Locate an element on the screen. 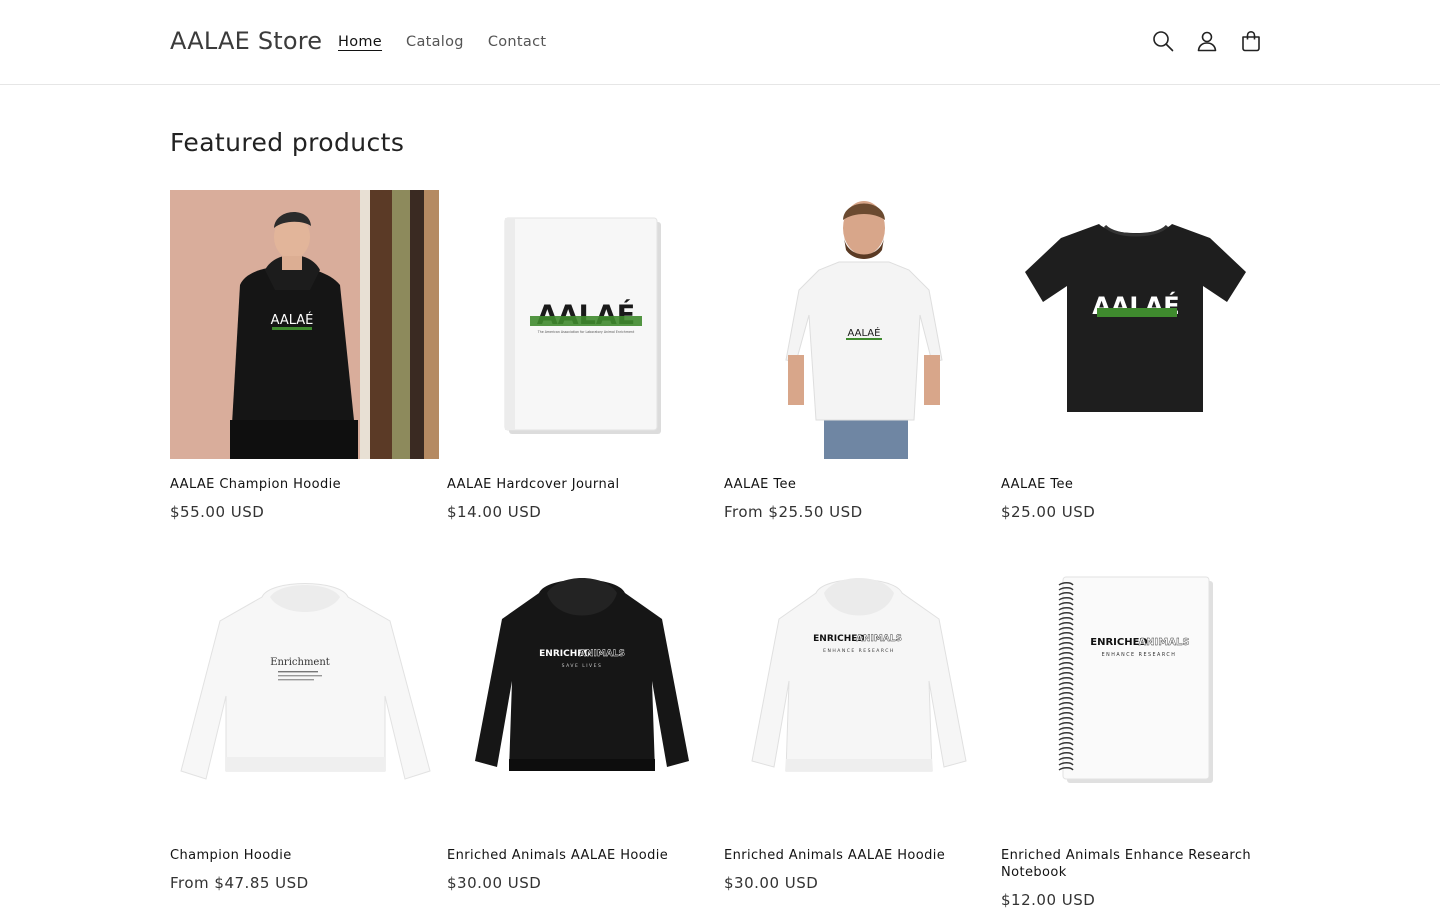  cart-button is located at coordinates (1251, 41).